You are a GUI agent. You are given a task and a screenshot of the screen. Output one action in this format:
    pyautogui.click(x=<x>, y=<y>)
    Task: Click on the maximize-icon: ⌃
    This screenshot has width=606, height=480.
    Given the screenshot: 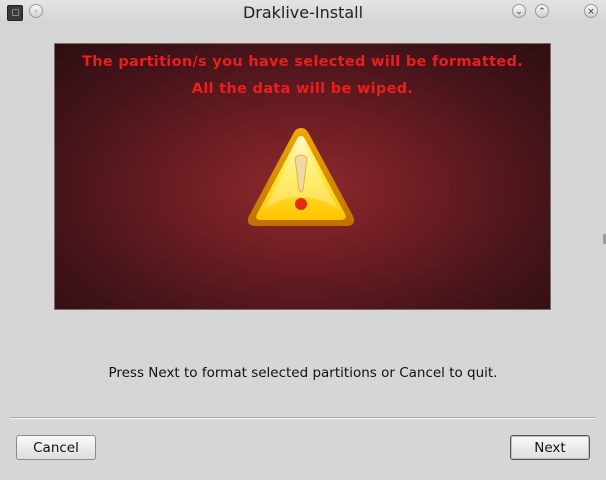 What is the action you would take?
    pyautogui.click(x=542, y=11)
    